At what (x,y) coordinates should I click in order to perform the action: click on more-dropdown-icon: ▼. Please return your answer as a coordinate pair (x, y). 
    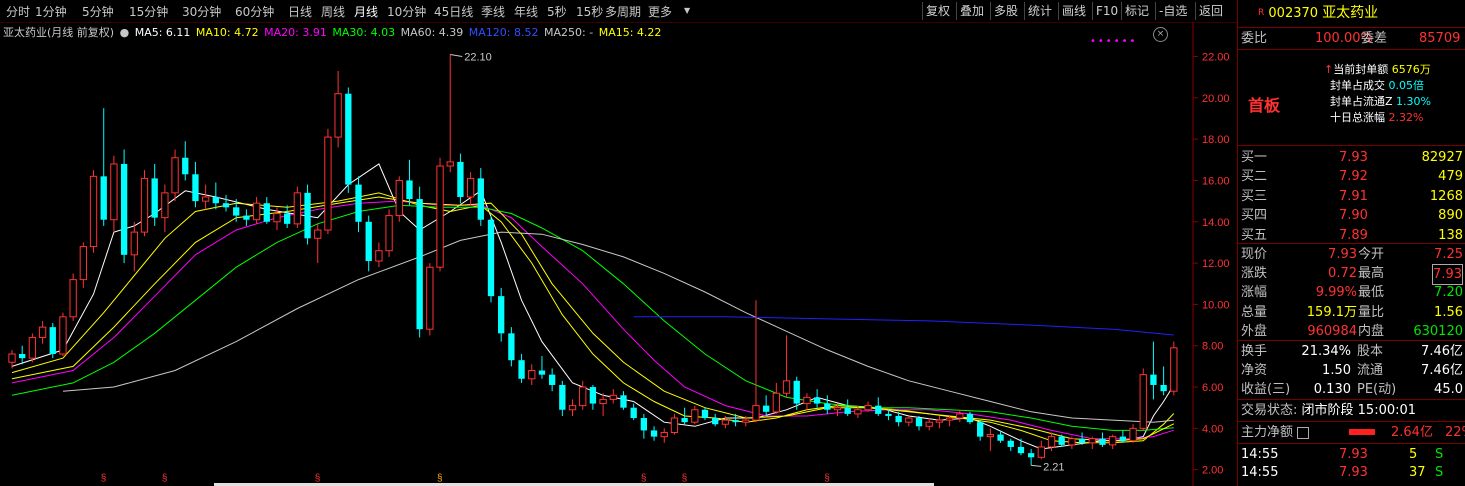
    Looking at the image, I should click on (687, 10).